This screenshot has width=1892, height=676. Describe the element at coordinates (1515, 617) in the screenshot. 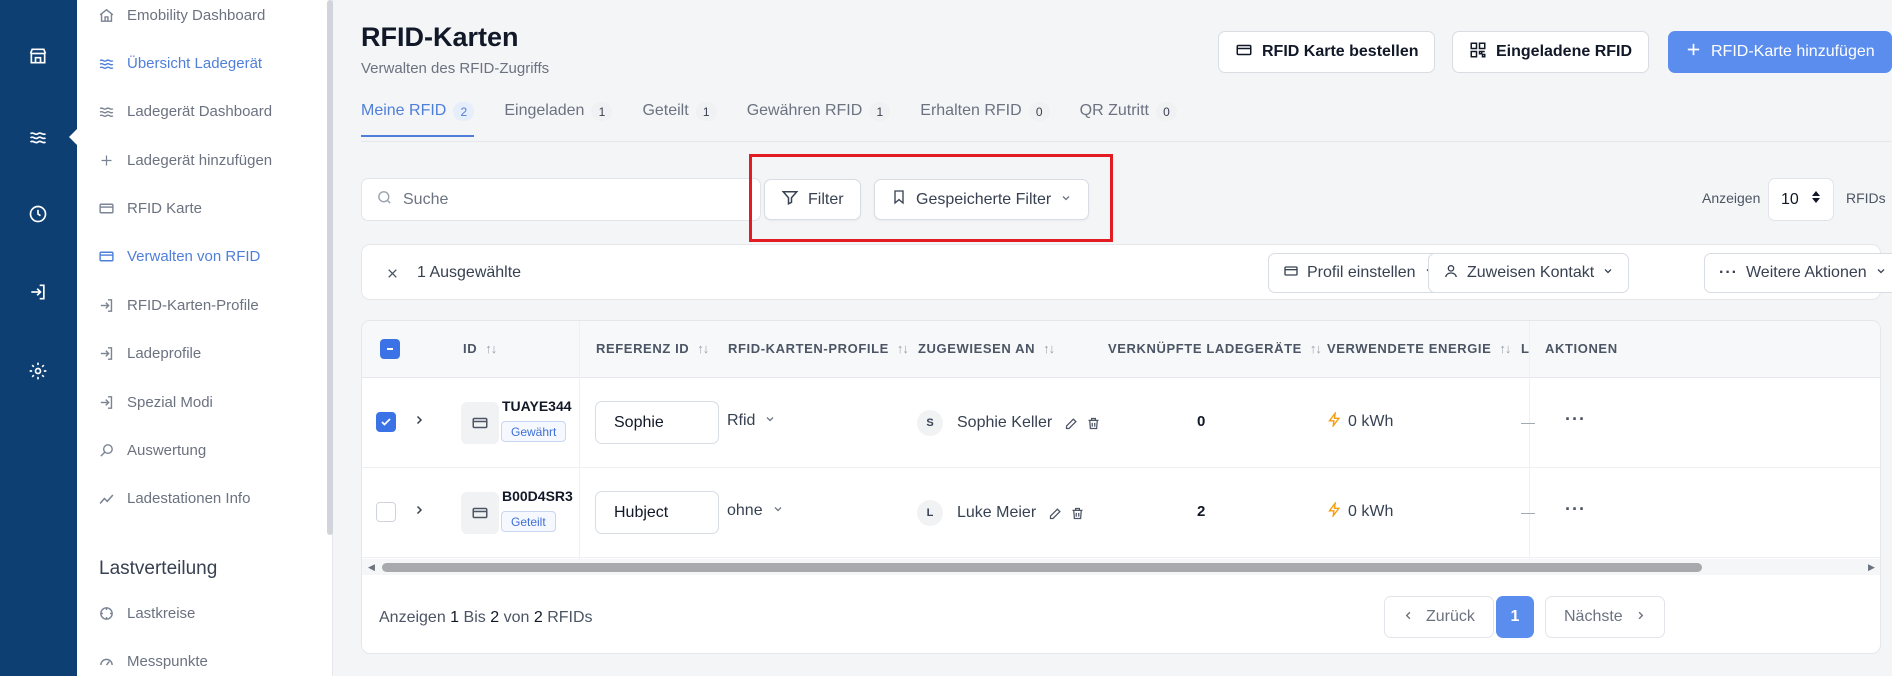

I see `page-1-button: 1` at that location.